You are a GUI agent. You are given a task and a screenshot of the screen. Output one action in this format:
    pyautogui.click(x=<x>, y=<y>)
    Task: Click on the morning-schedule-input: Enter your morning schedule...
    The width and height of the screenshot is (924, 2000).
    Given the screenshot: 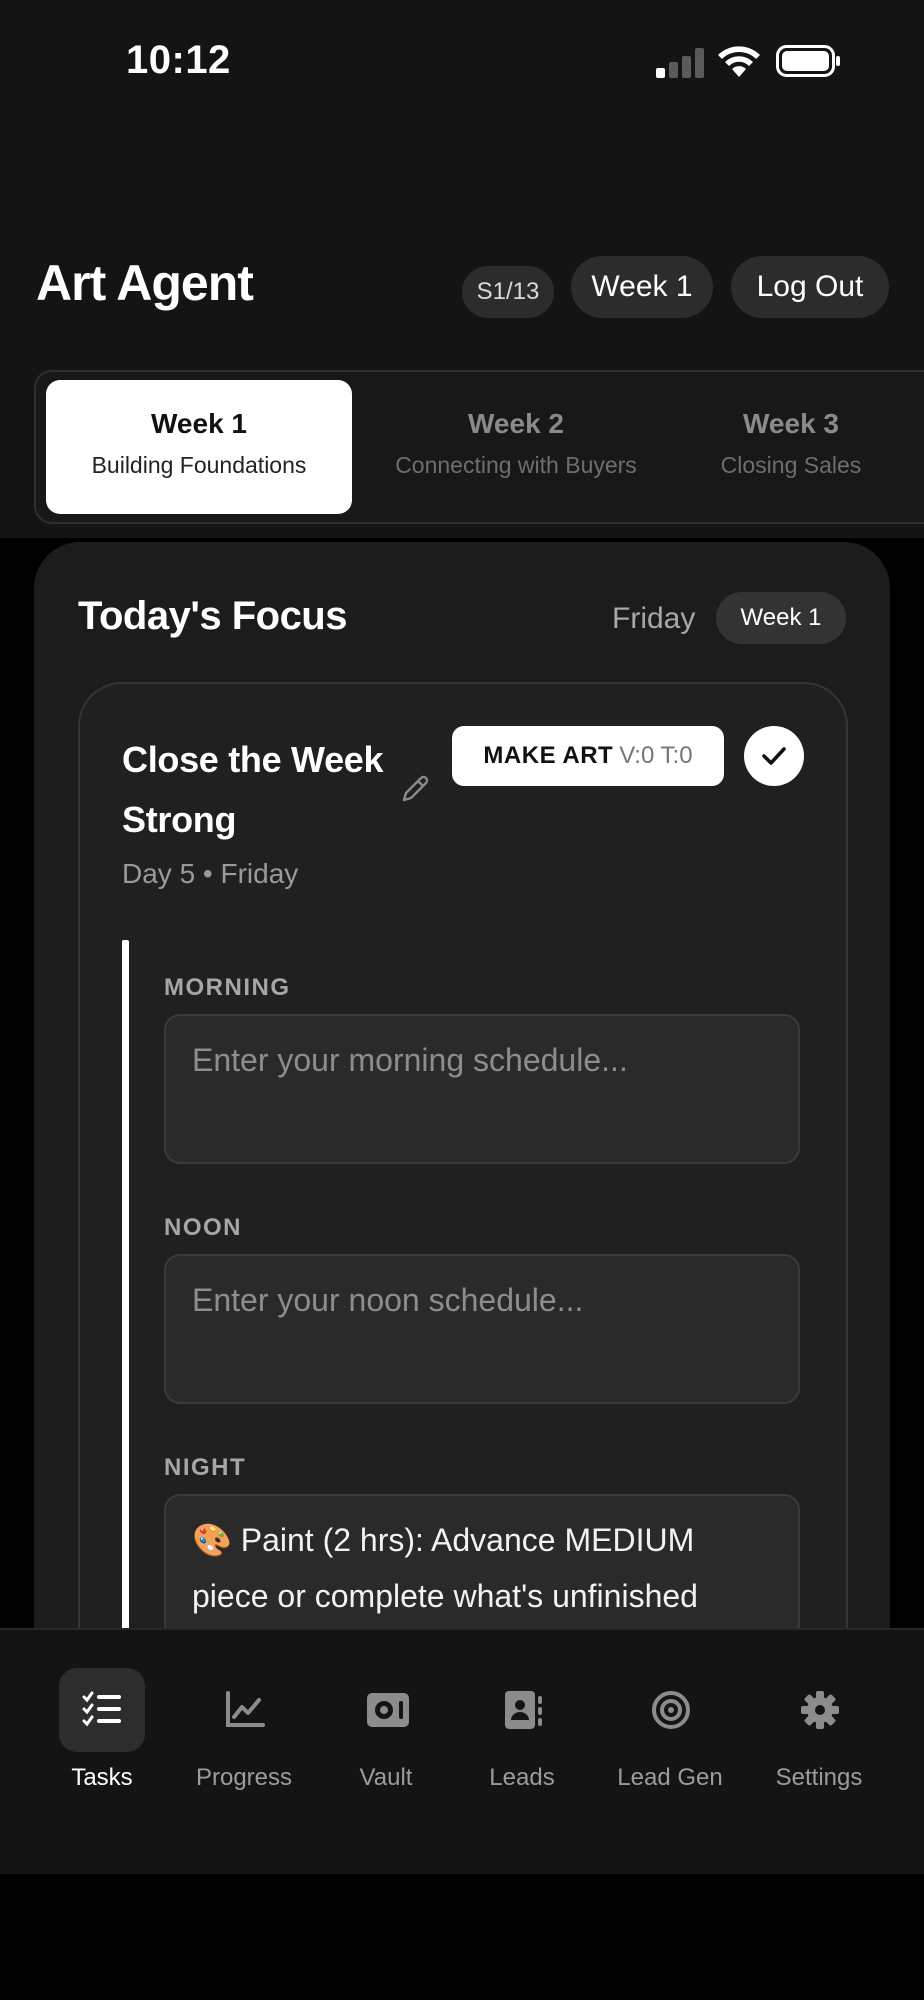 What is the action you would take?
    pyautogui.click(x=482, y=1089)
    